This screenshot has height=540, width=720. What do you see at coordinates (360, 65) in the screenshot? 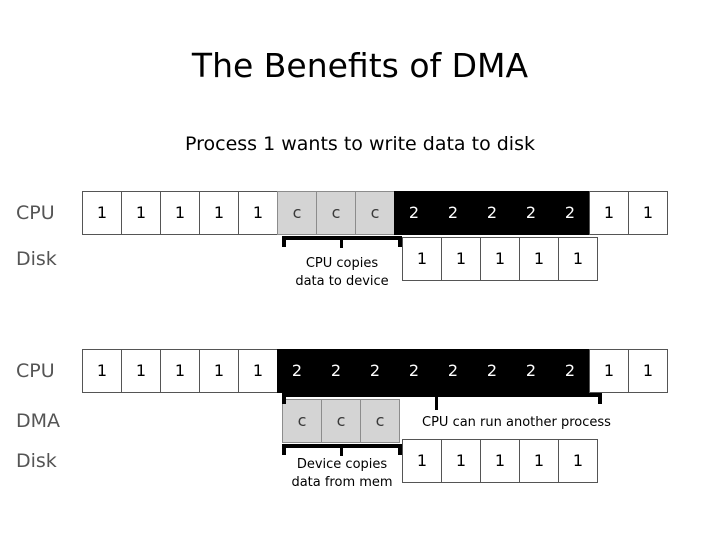
I see `slide-title: The Benefits of DMA` at bounding box center [360, 65].